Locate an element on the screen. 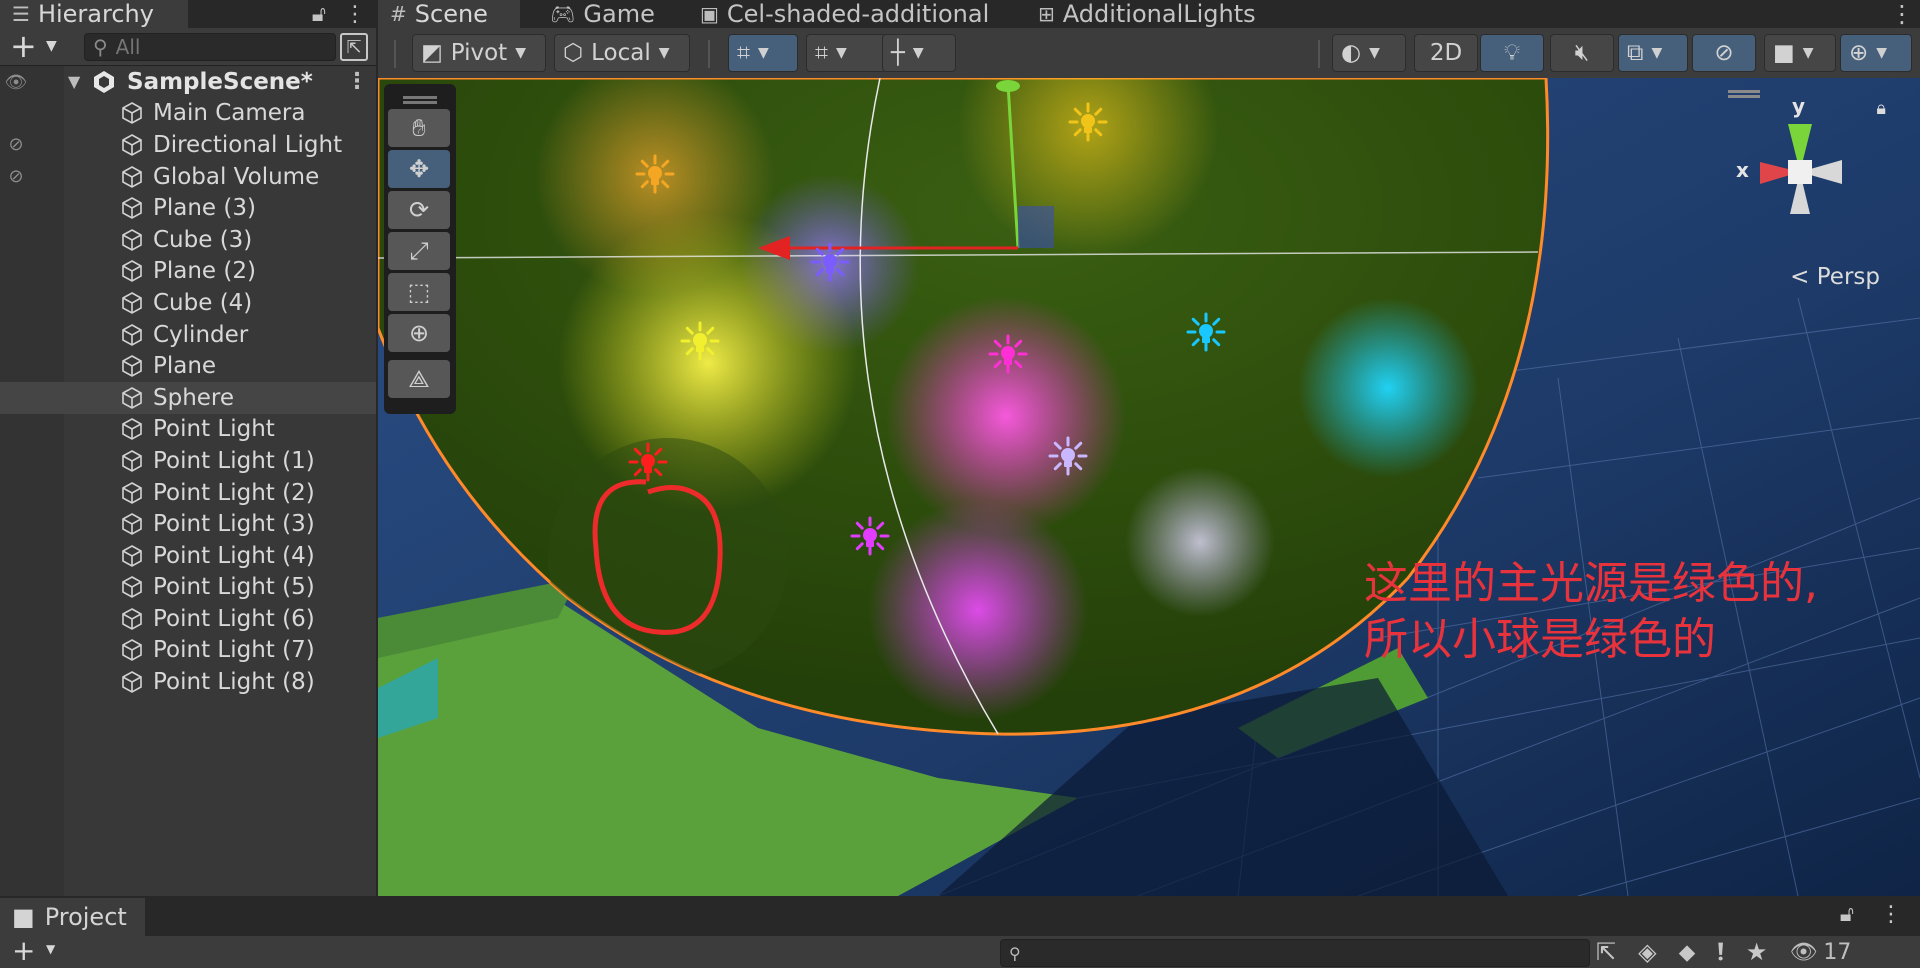 Image resolution: width=1920 pixels, height=968 pixels. draw-mode-dropdown: ◐ ▼ is located at coordinates (1369, 53).